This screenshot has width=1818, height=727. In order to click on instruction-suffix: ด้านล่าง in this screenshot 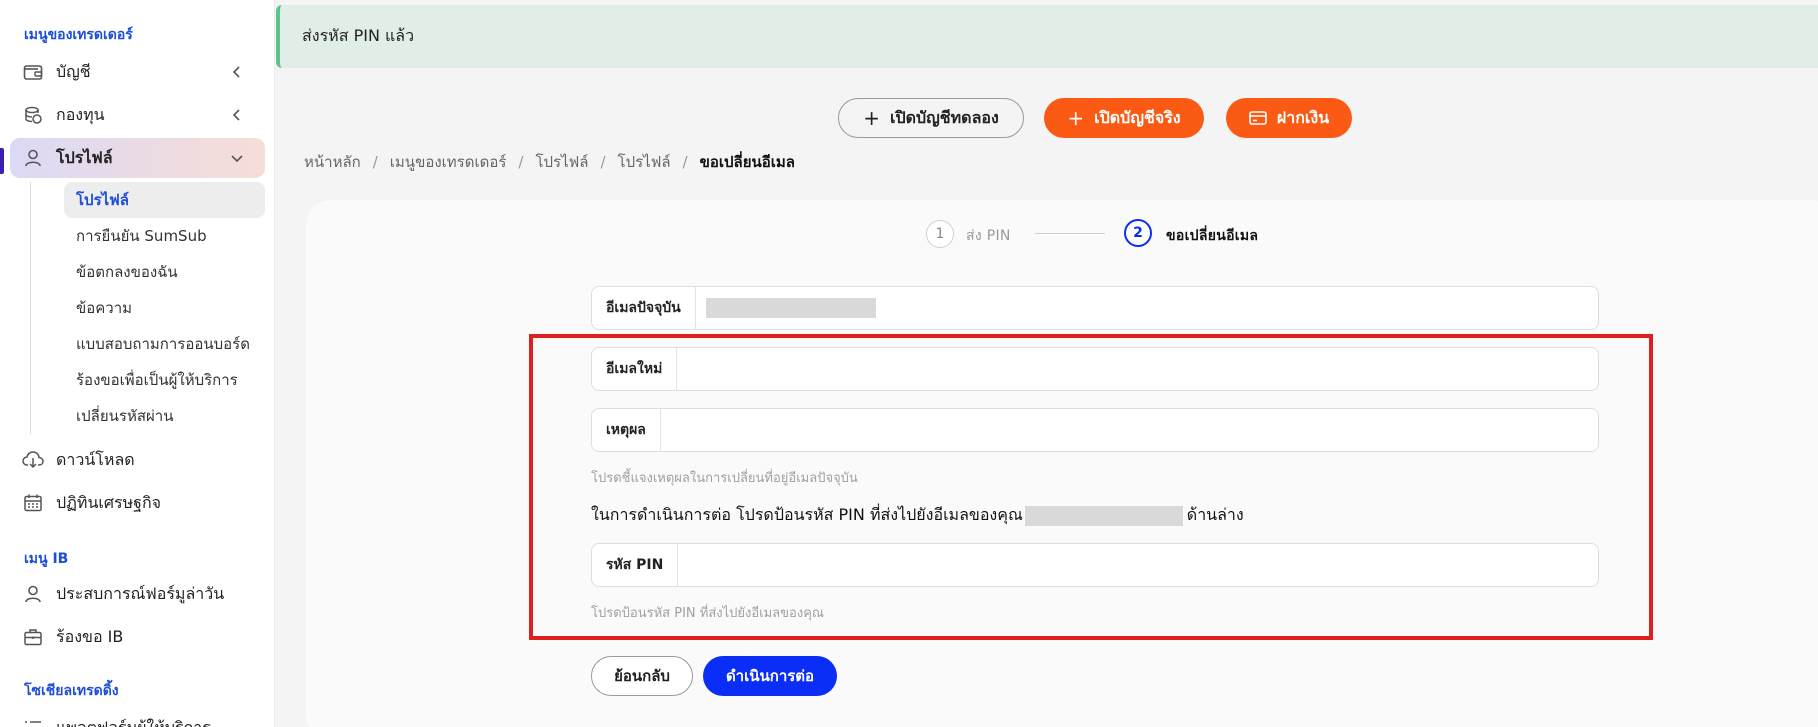, I will do `click(1215, 514)`.